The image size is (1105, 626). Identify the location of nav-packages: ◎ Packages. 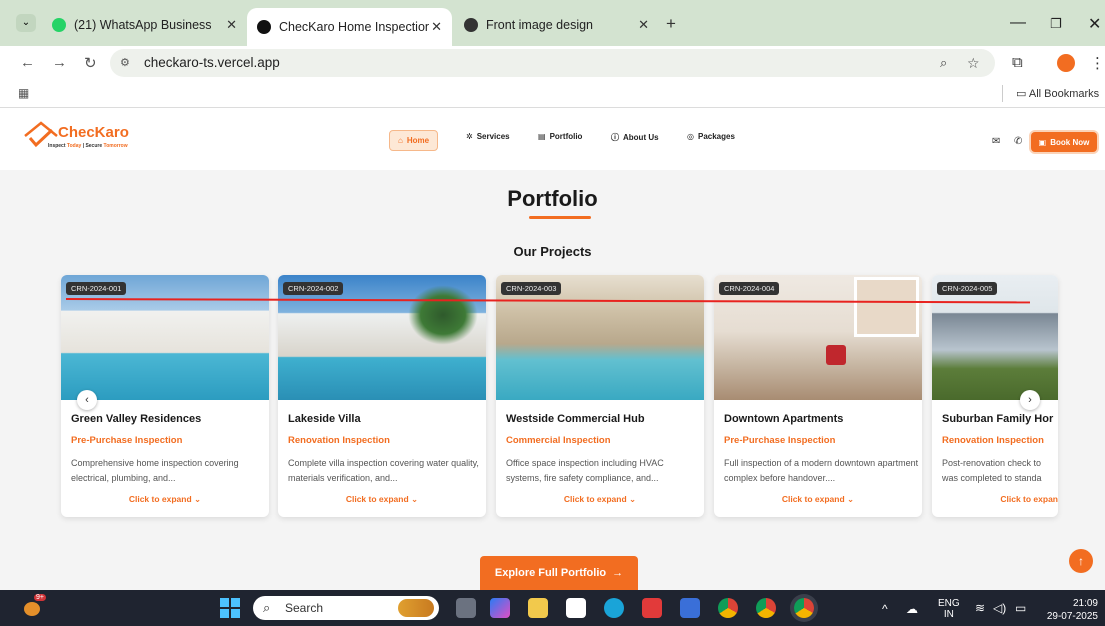
(711, 136).